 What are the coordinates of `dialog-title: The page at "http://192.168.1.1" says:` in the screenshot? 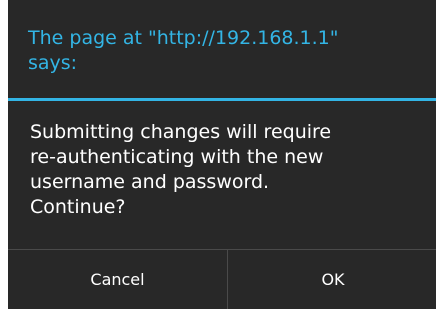 It's located at (183, 50).